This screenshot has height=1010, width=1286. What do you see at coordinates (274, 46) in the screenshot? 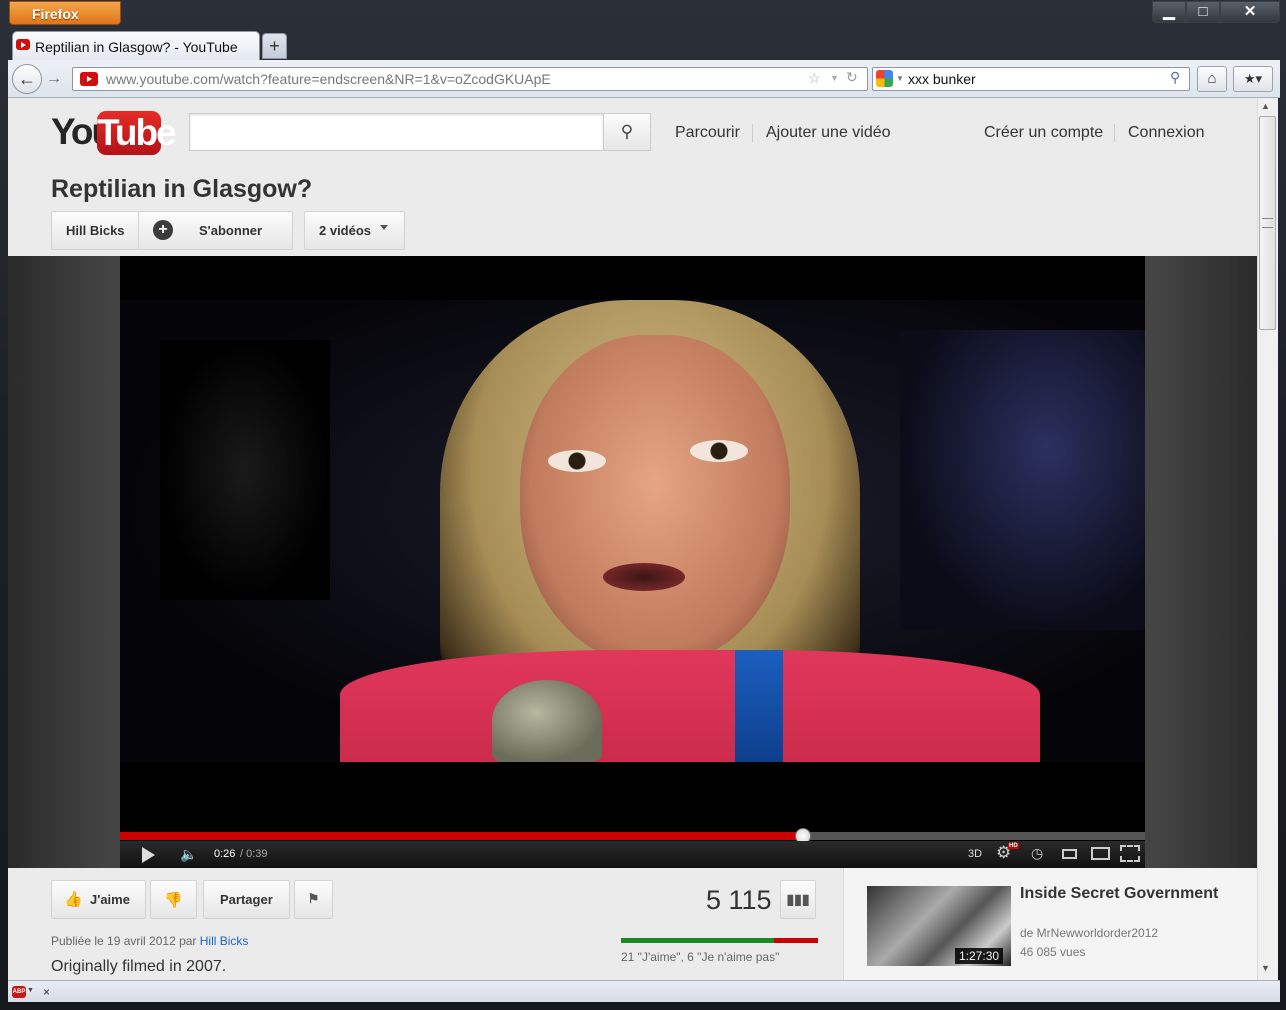
I see `new-tab-button: +` at bounding box center [274, 46].